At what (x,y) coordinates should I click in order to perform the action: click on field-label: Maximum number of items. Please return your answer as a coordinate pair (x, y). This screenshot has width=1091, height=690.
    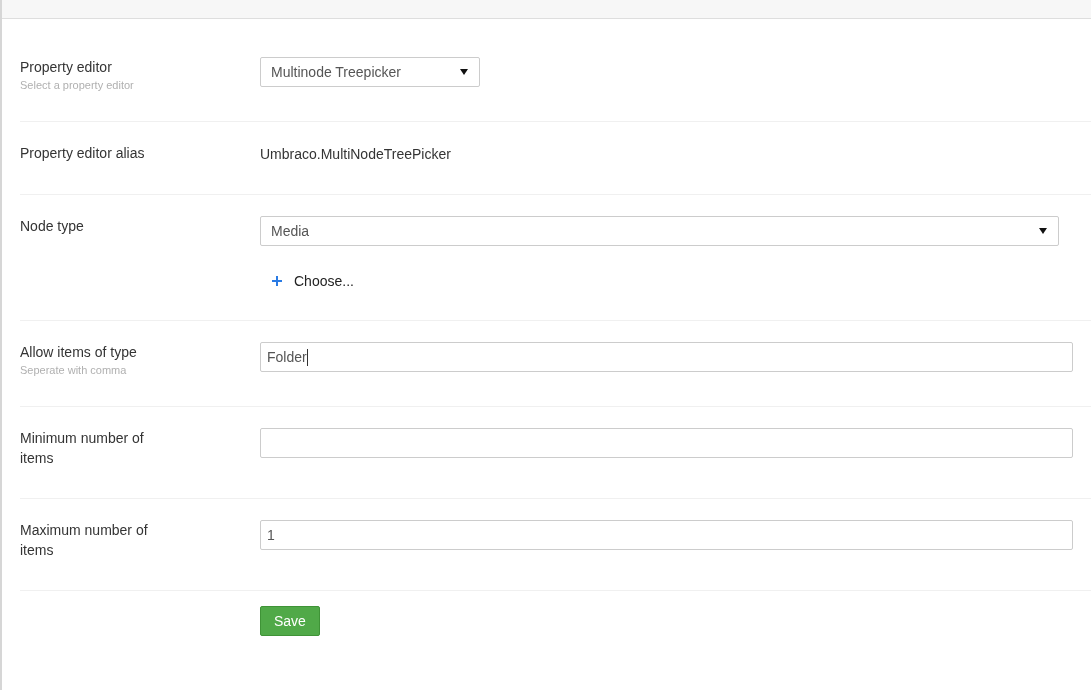
    Looking at the image, I should click on (84, 540).